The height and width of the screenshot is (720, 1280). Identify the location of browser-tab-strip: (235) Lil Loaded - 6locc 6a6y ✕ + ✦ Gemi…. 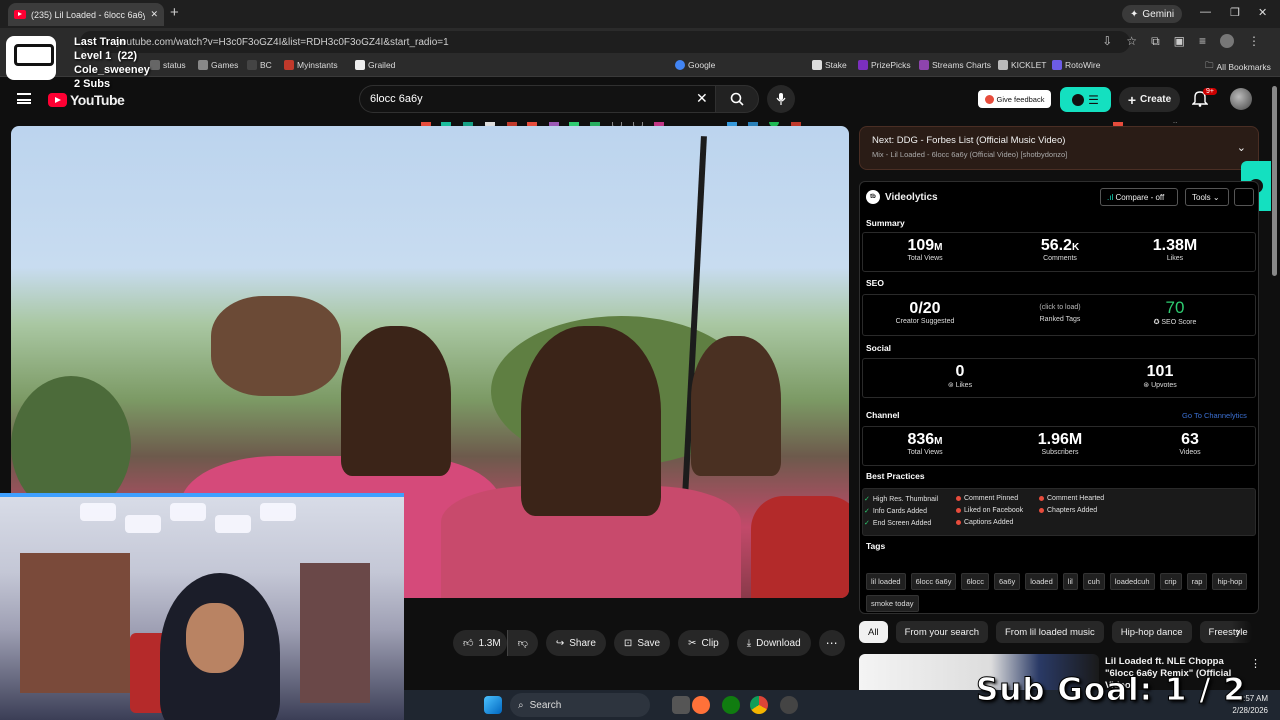
(640, 14).